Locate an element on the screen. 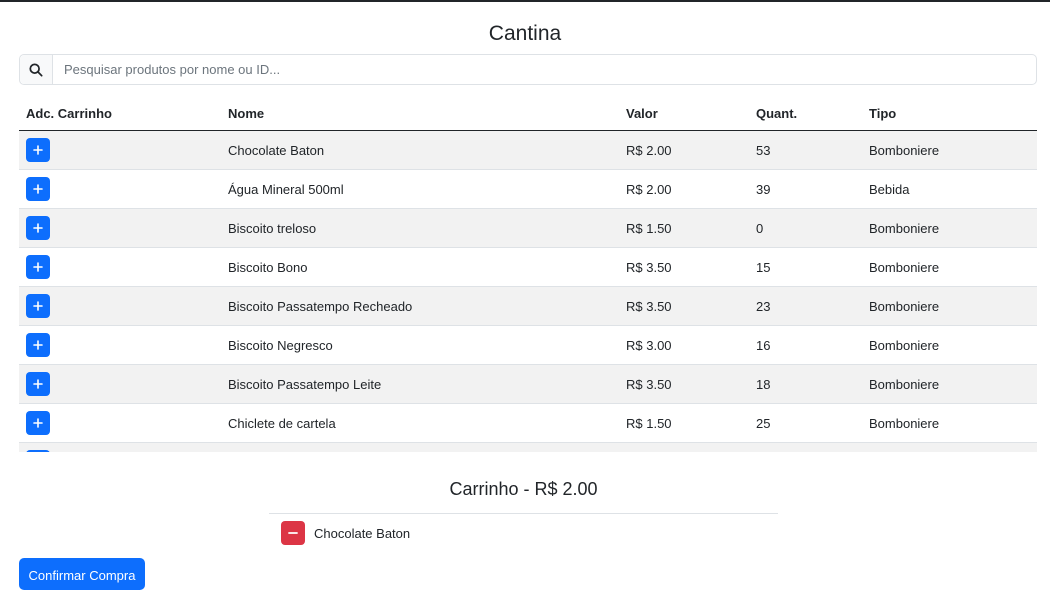 The width and height of the screenshot is (1050, 590). product-name: Chocolate Baton is located at coordinates (276, 150).